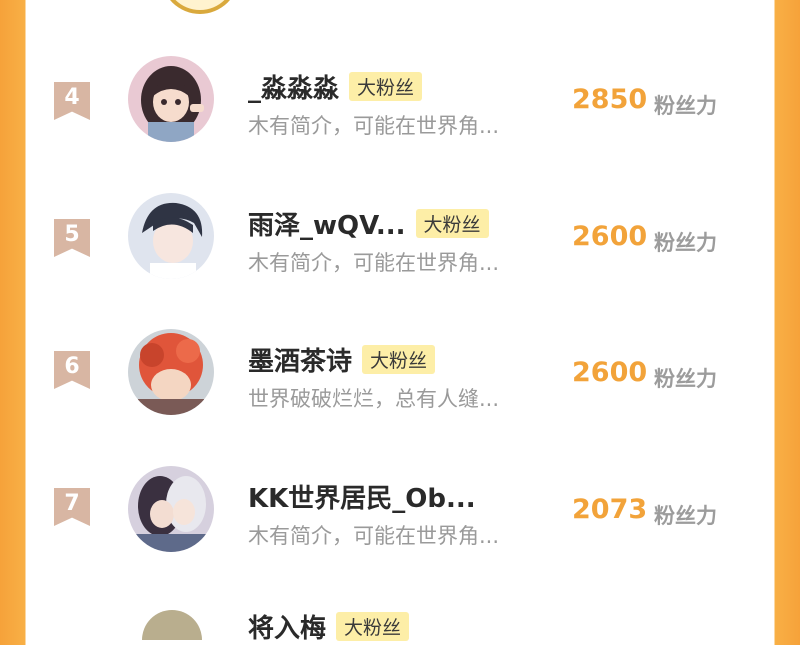 This screenshot has width=800, height=645. What do you see at coordinates (172, 625) in the screenshot?
I see `avatar-partial` at bounding box center [172, 625].